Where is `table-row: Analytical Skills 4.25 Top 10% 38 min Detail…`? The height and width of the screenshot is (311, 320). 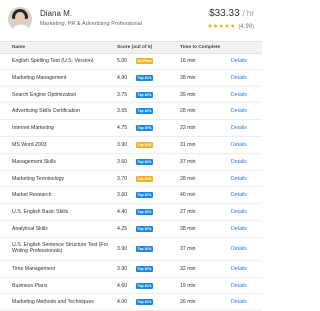
table-row: Analytical Skills 4.25 Top 10% 38 min Detail… is located at coordinates (131, 229).